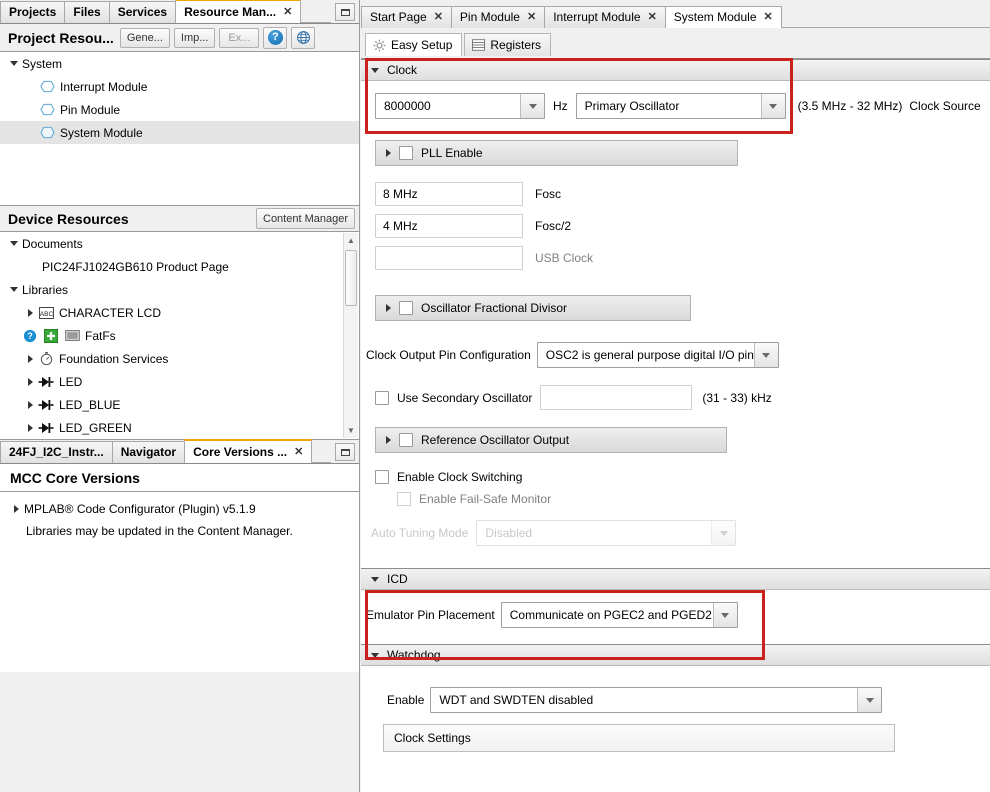  What do you see at coordinates (303, 37) in the screenshot?
I see `globe-button` at bounding box center [303, 37].